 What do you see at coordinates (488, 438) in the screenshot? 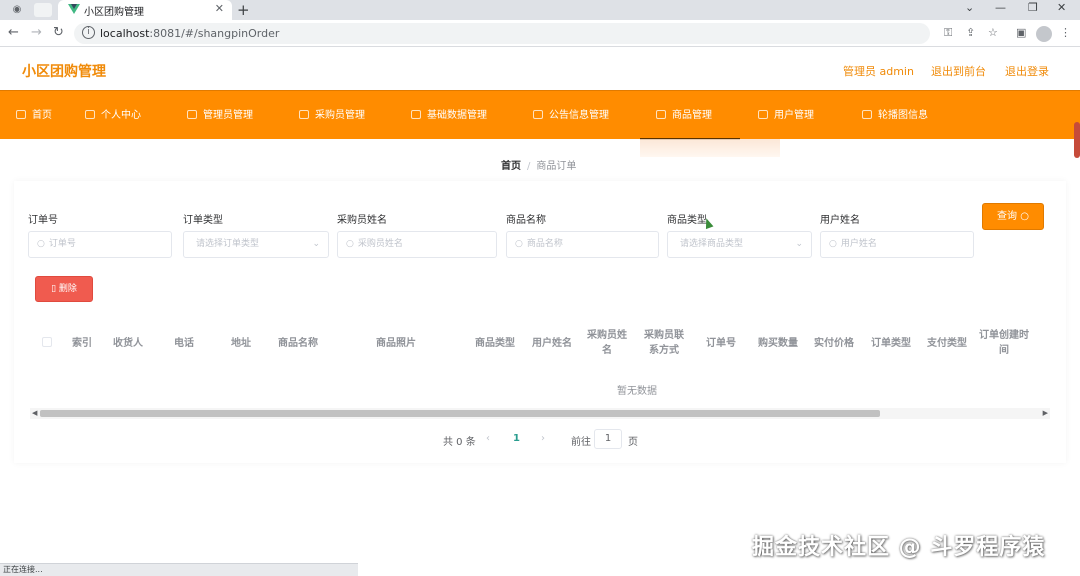
I see `prev-page-icon: ‹` at bounding box center [488, 438].